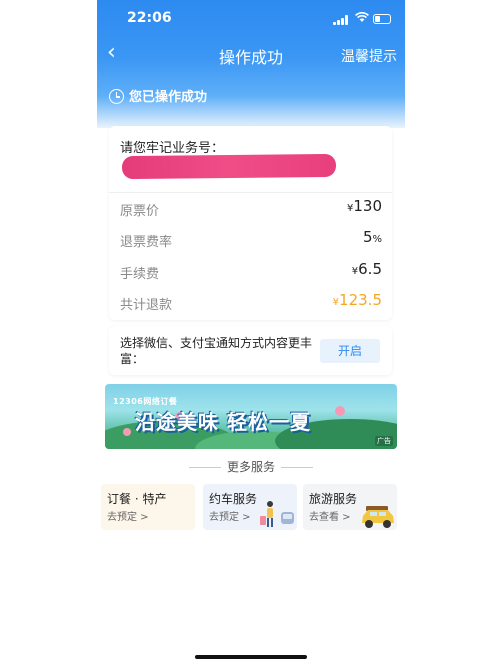  What do you see at coordinates (140, 274) in the screenshot?
I see `row-label: 手续费` at bounding box center [140, 274].